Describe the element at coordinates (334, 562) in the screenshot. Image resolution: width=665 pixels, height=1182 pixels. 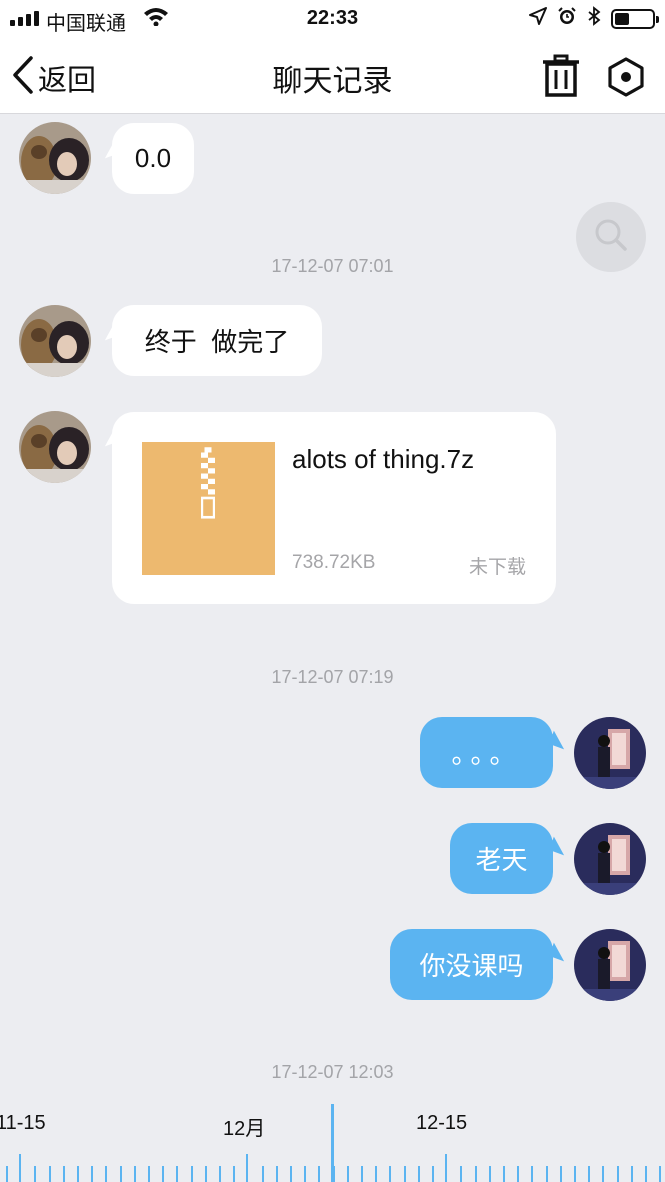
I see `file-size: 738.72KB` at that location.